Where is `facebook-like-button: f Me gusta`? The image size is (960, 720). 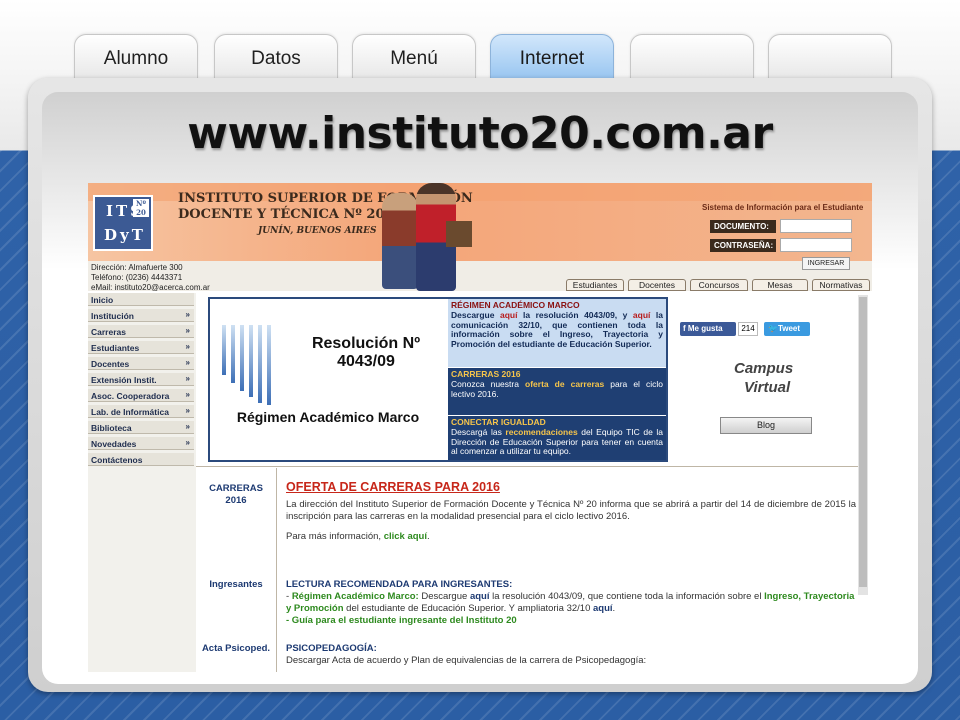
facebook-like-button: f Me gusta is located at coordinates (708, 329).